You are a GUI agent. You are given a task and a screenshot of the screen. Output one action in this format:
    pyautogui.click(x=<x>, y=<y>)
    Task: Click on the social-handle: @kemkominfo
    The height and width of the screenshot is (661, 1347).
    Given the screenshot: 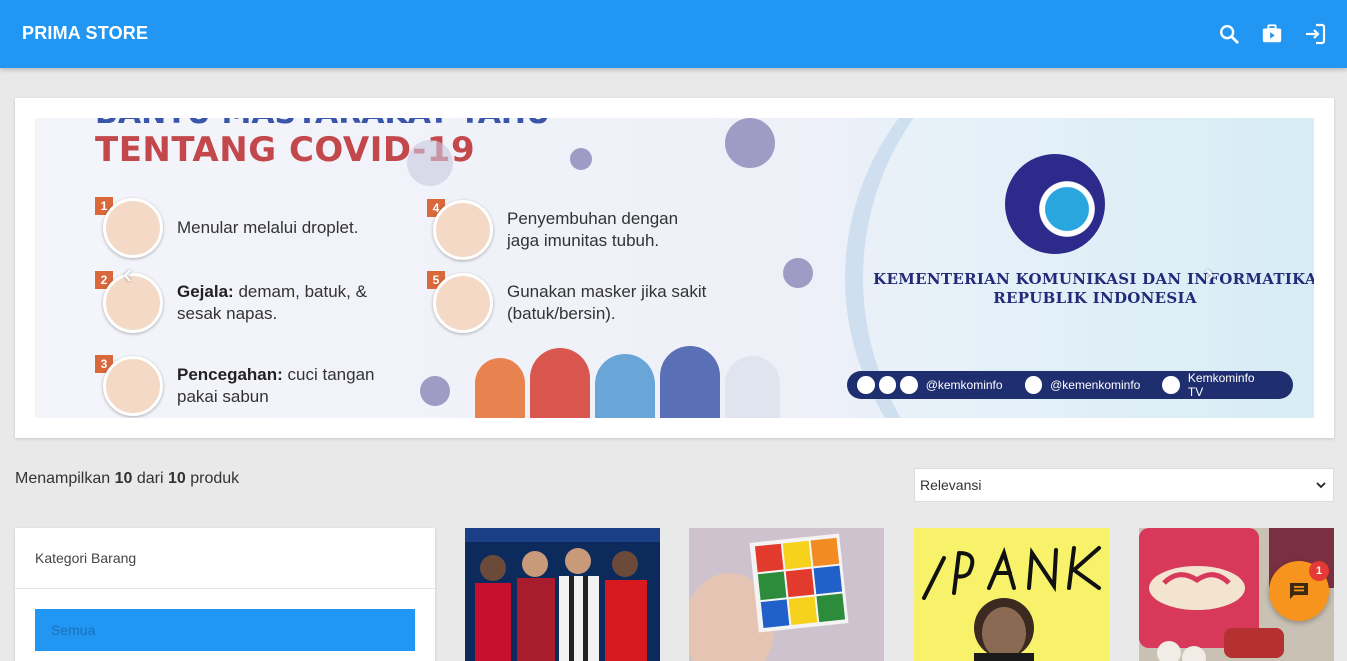 What is the action you would take?
    pyautogui.click(x=964, y=385)
    